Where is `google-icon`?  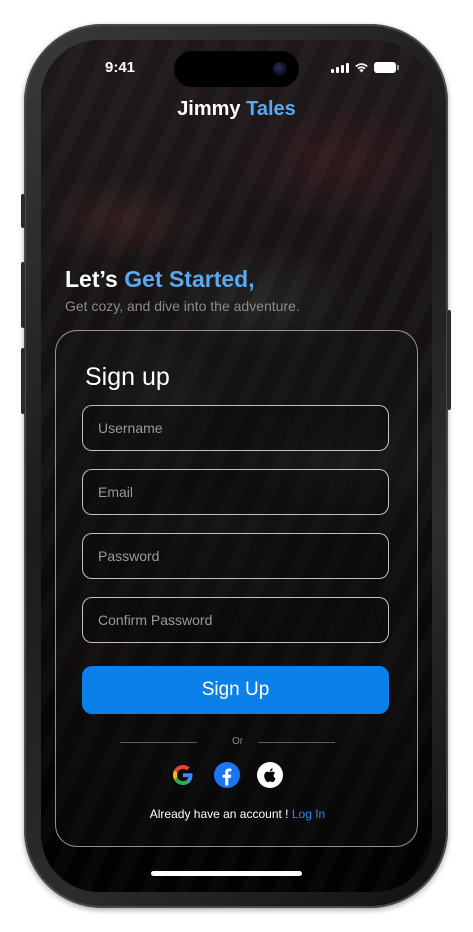
google-icon is located at coordinates (183, 775).